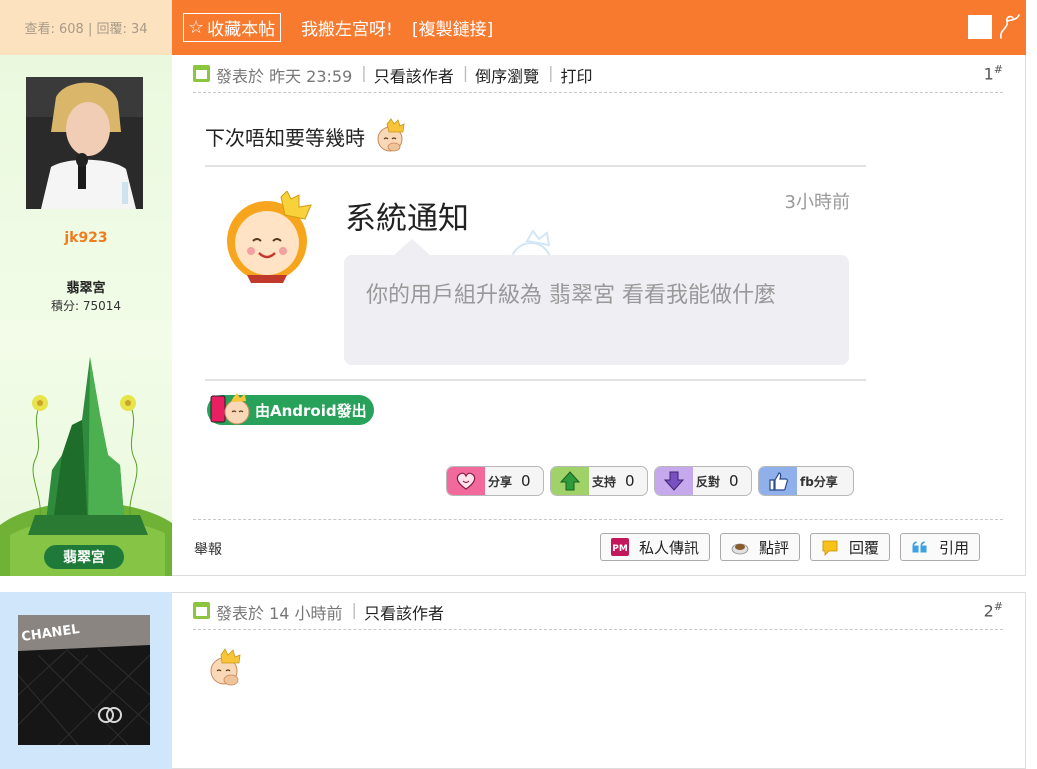 This screenshot has height=769, width=1037. What do you see at coordinates (86, 306) in the screenshot?
I see `author-points: 積分: 75014` at bounding box center [86, 306].